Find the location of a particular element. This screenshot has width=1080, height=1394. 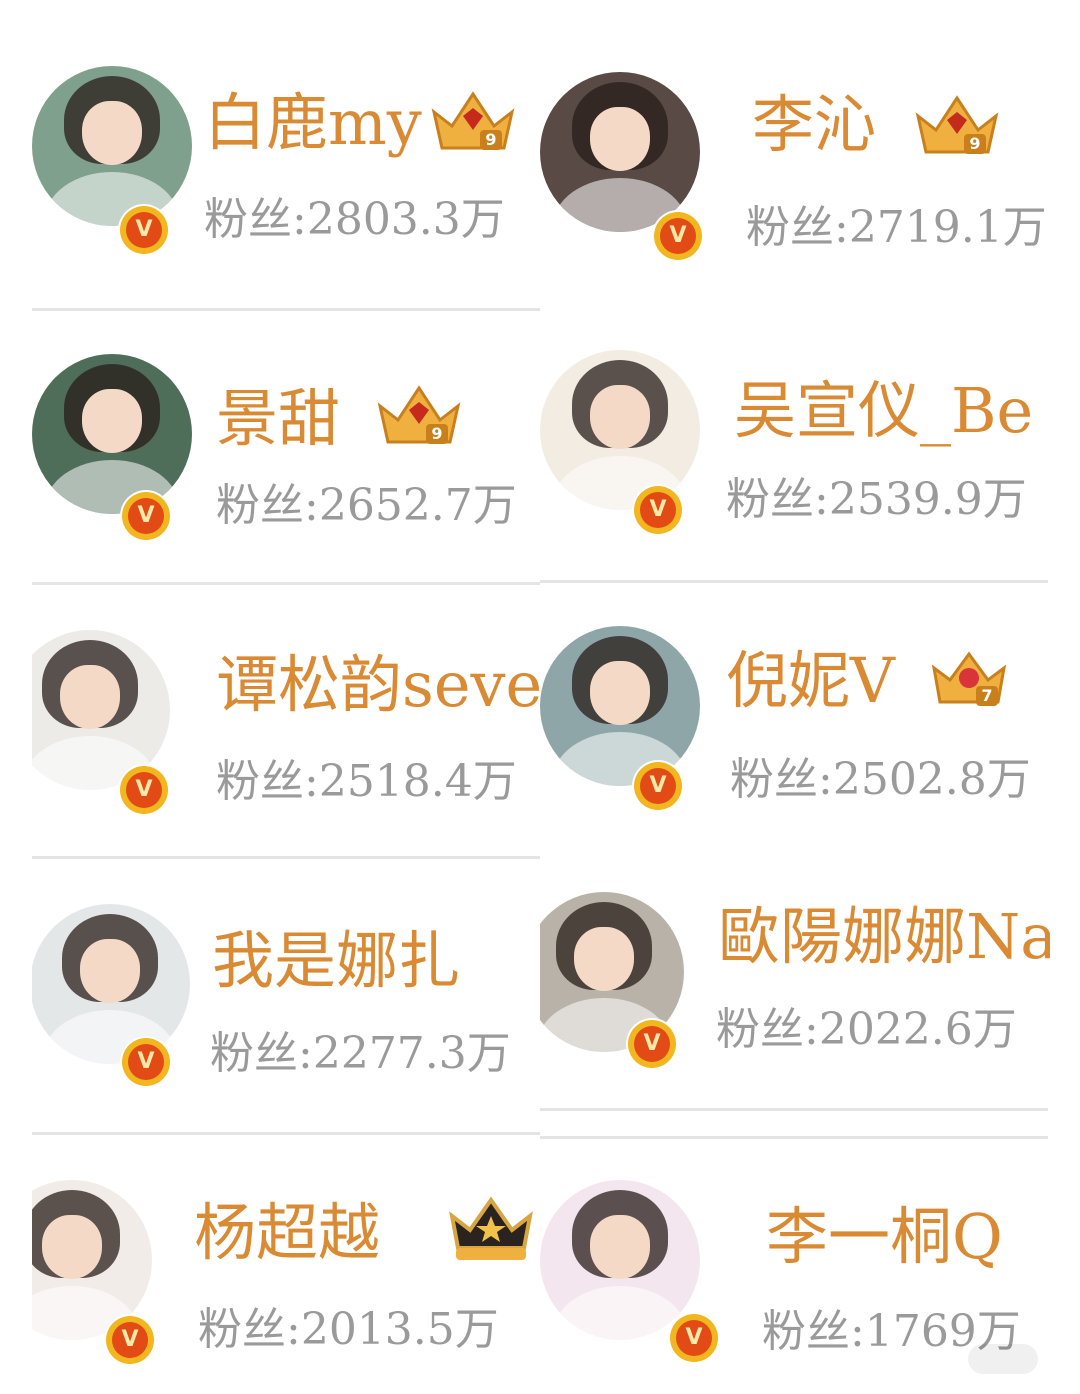

fans-count: 粉丝:2022.6万 is located at coordinates (866, 1030).